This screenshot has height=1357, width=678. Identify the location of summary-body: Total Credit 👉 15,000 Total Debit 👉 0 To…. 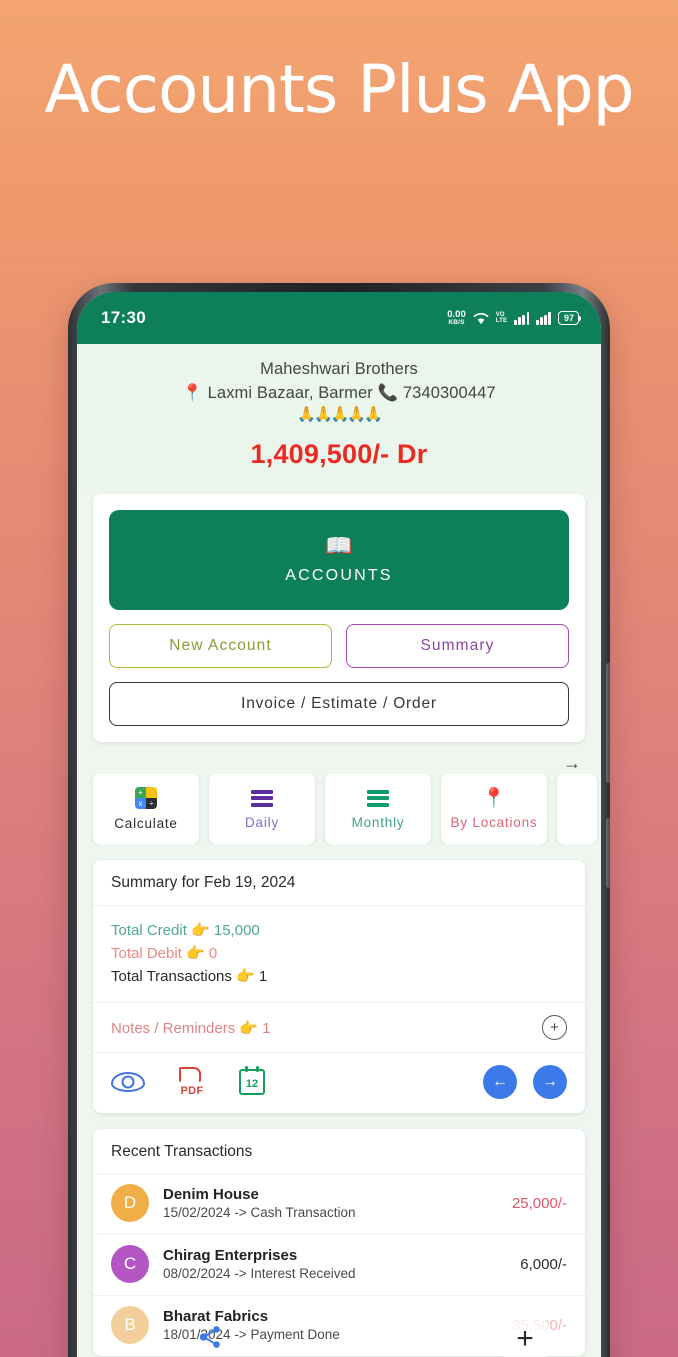
(339, 954).